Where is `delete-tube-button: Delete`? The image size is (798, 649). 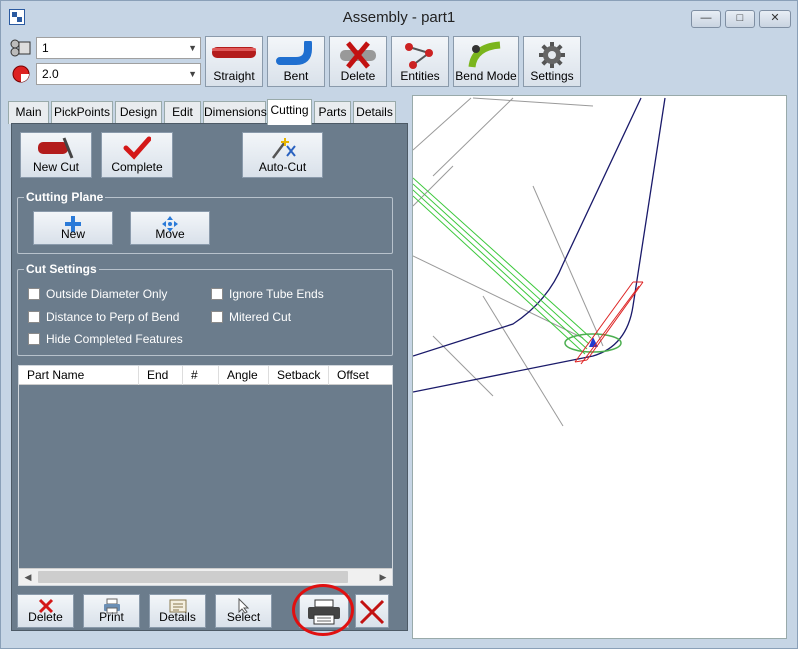
delete-tube-button: Delete is located at coordinates (358, 61).